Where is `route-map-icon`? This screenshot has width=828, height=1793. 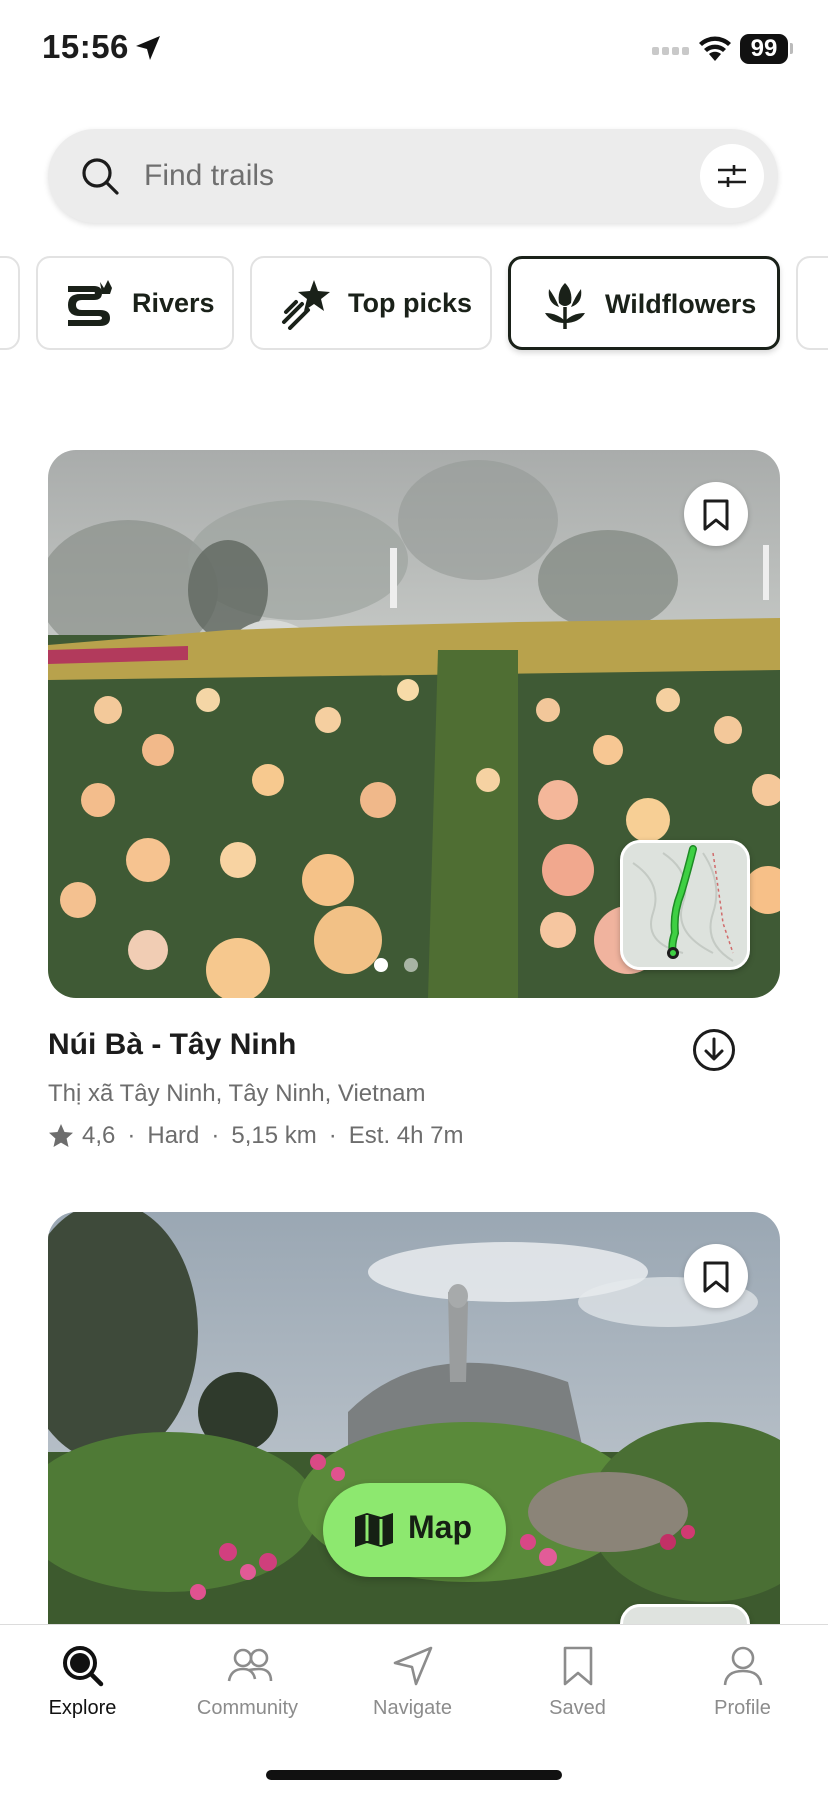
route-map-icon is located at coordinates (685, 905).